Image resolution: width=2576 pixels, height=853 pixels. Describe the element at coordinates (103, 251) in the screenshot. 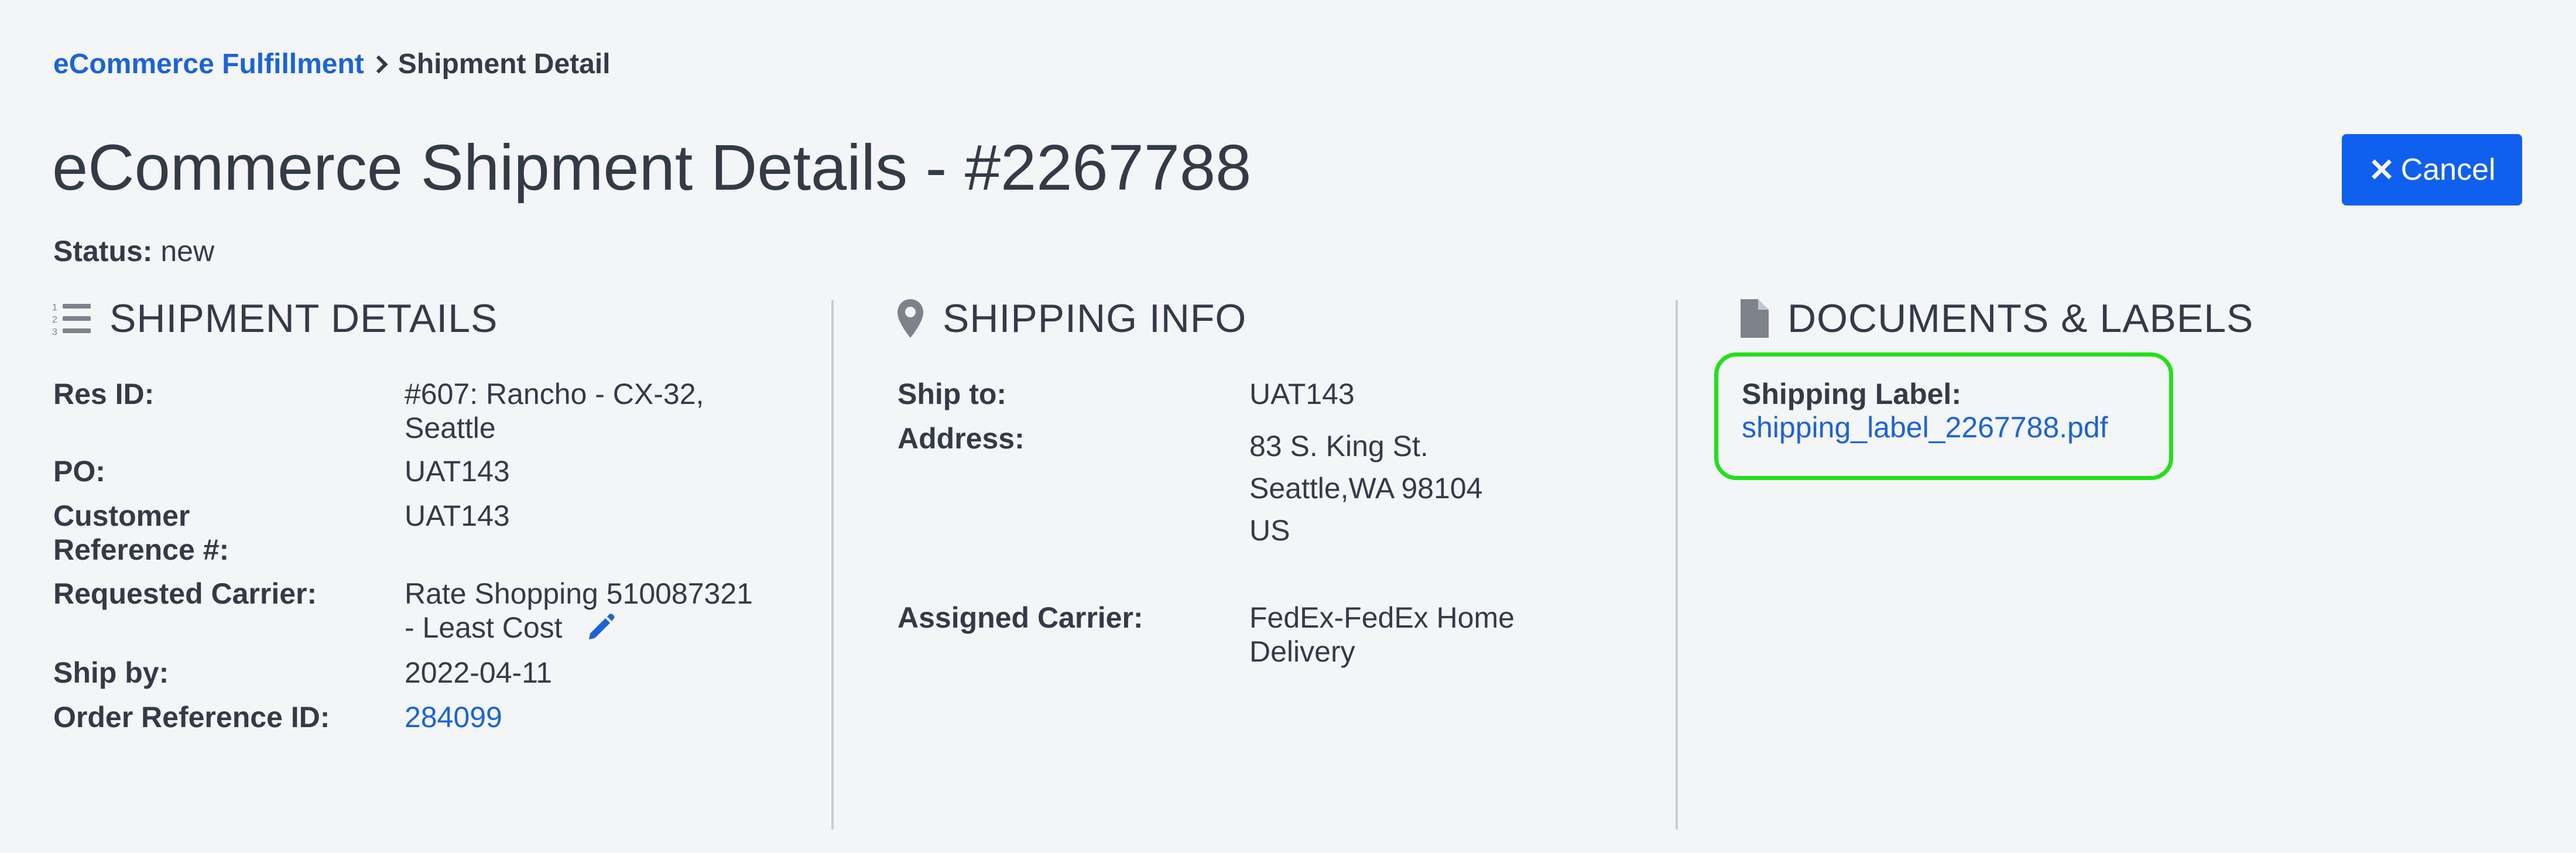

I see `status-label: Status:` at that location.